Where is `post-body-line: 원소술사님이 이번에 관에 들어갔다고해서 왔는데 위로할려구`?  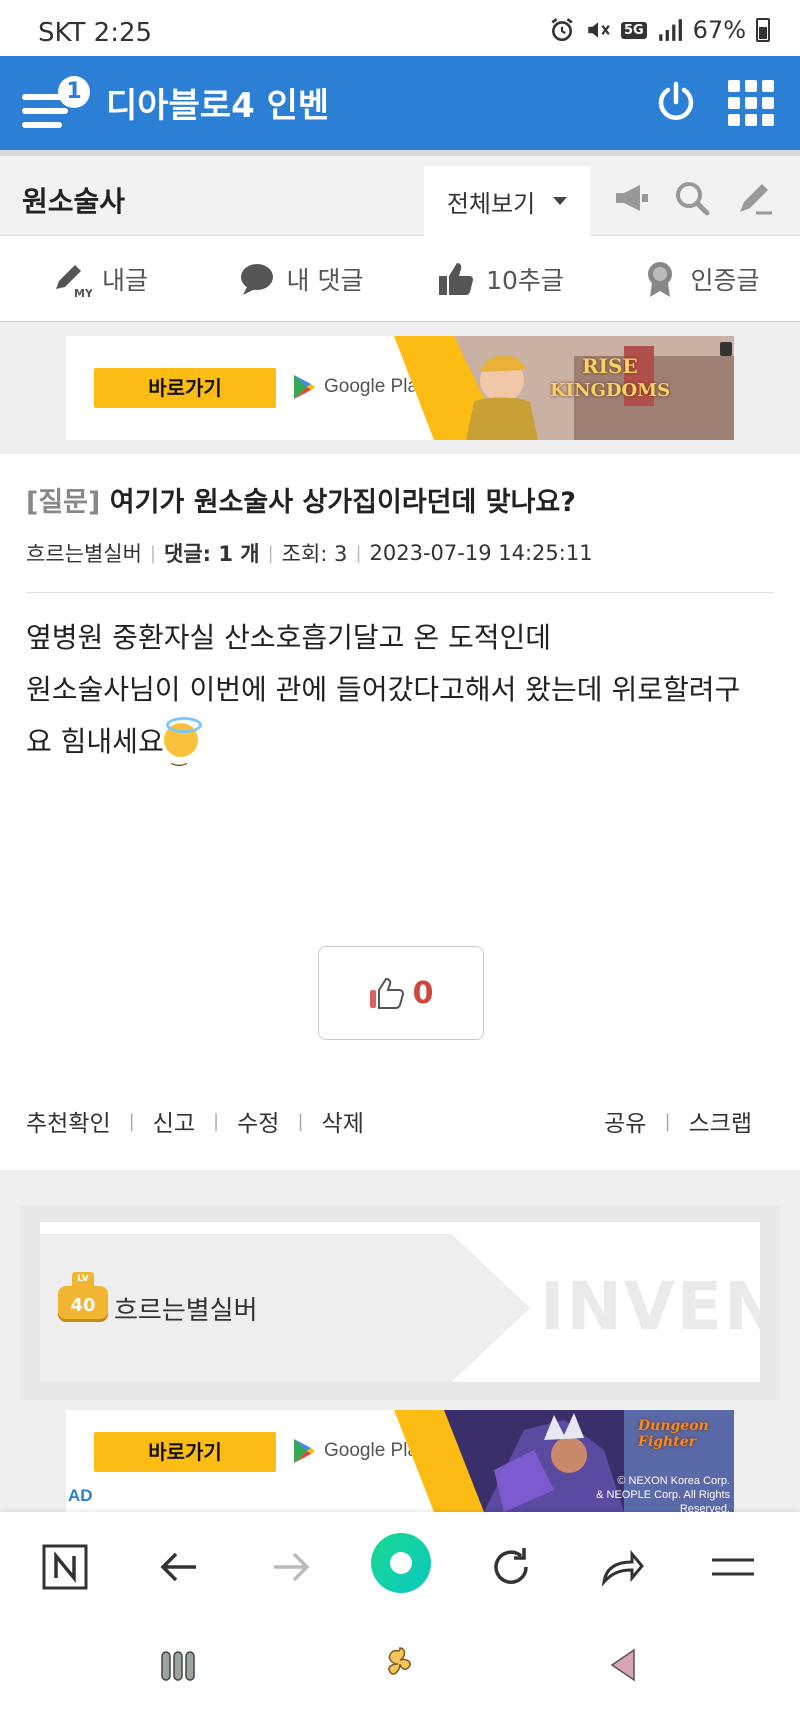 post-body-line: 원소술사님이 이번에 관에 들어갔다고해서 왔는데 위로할려구 is located at coordinates (383, 689).